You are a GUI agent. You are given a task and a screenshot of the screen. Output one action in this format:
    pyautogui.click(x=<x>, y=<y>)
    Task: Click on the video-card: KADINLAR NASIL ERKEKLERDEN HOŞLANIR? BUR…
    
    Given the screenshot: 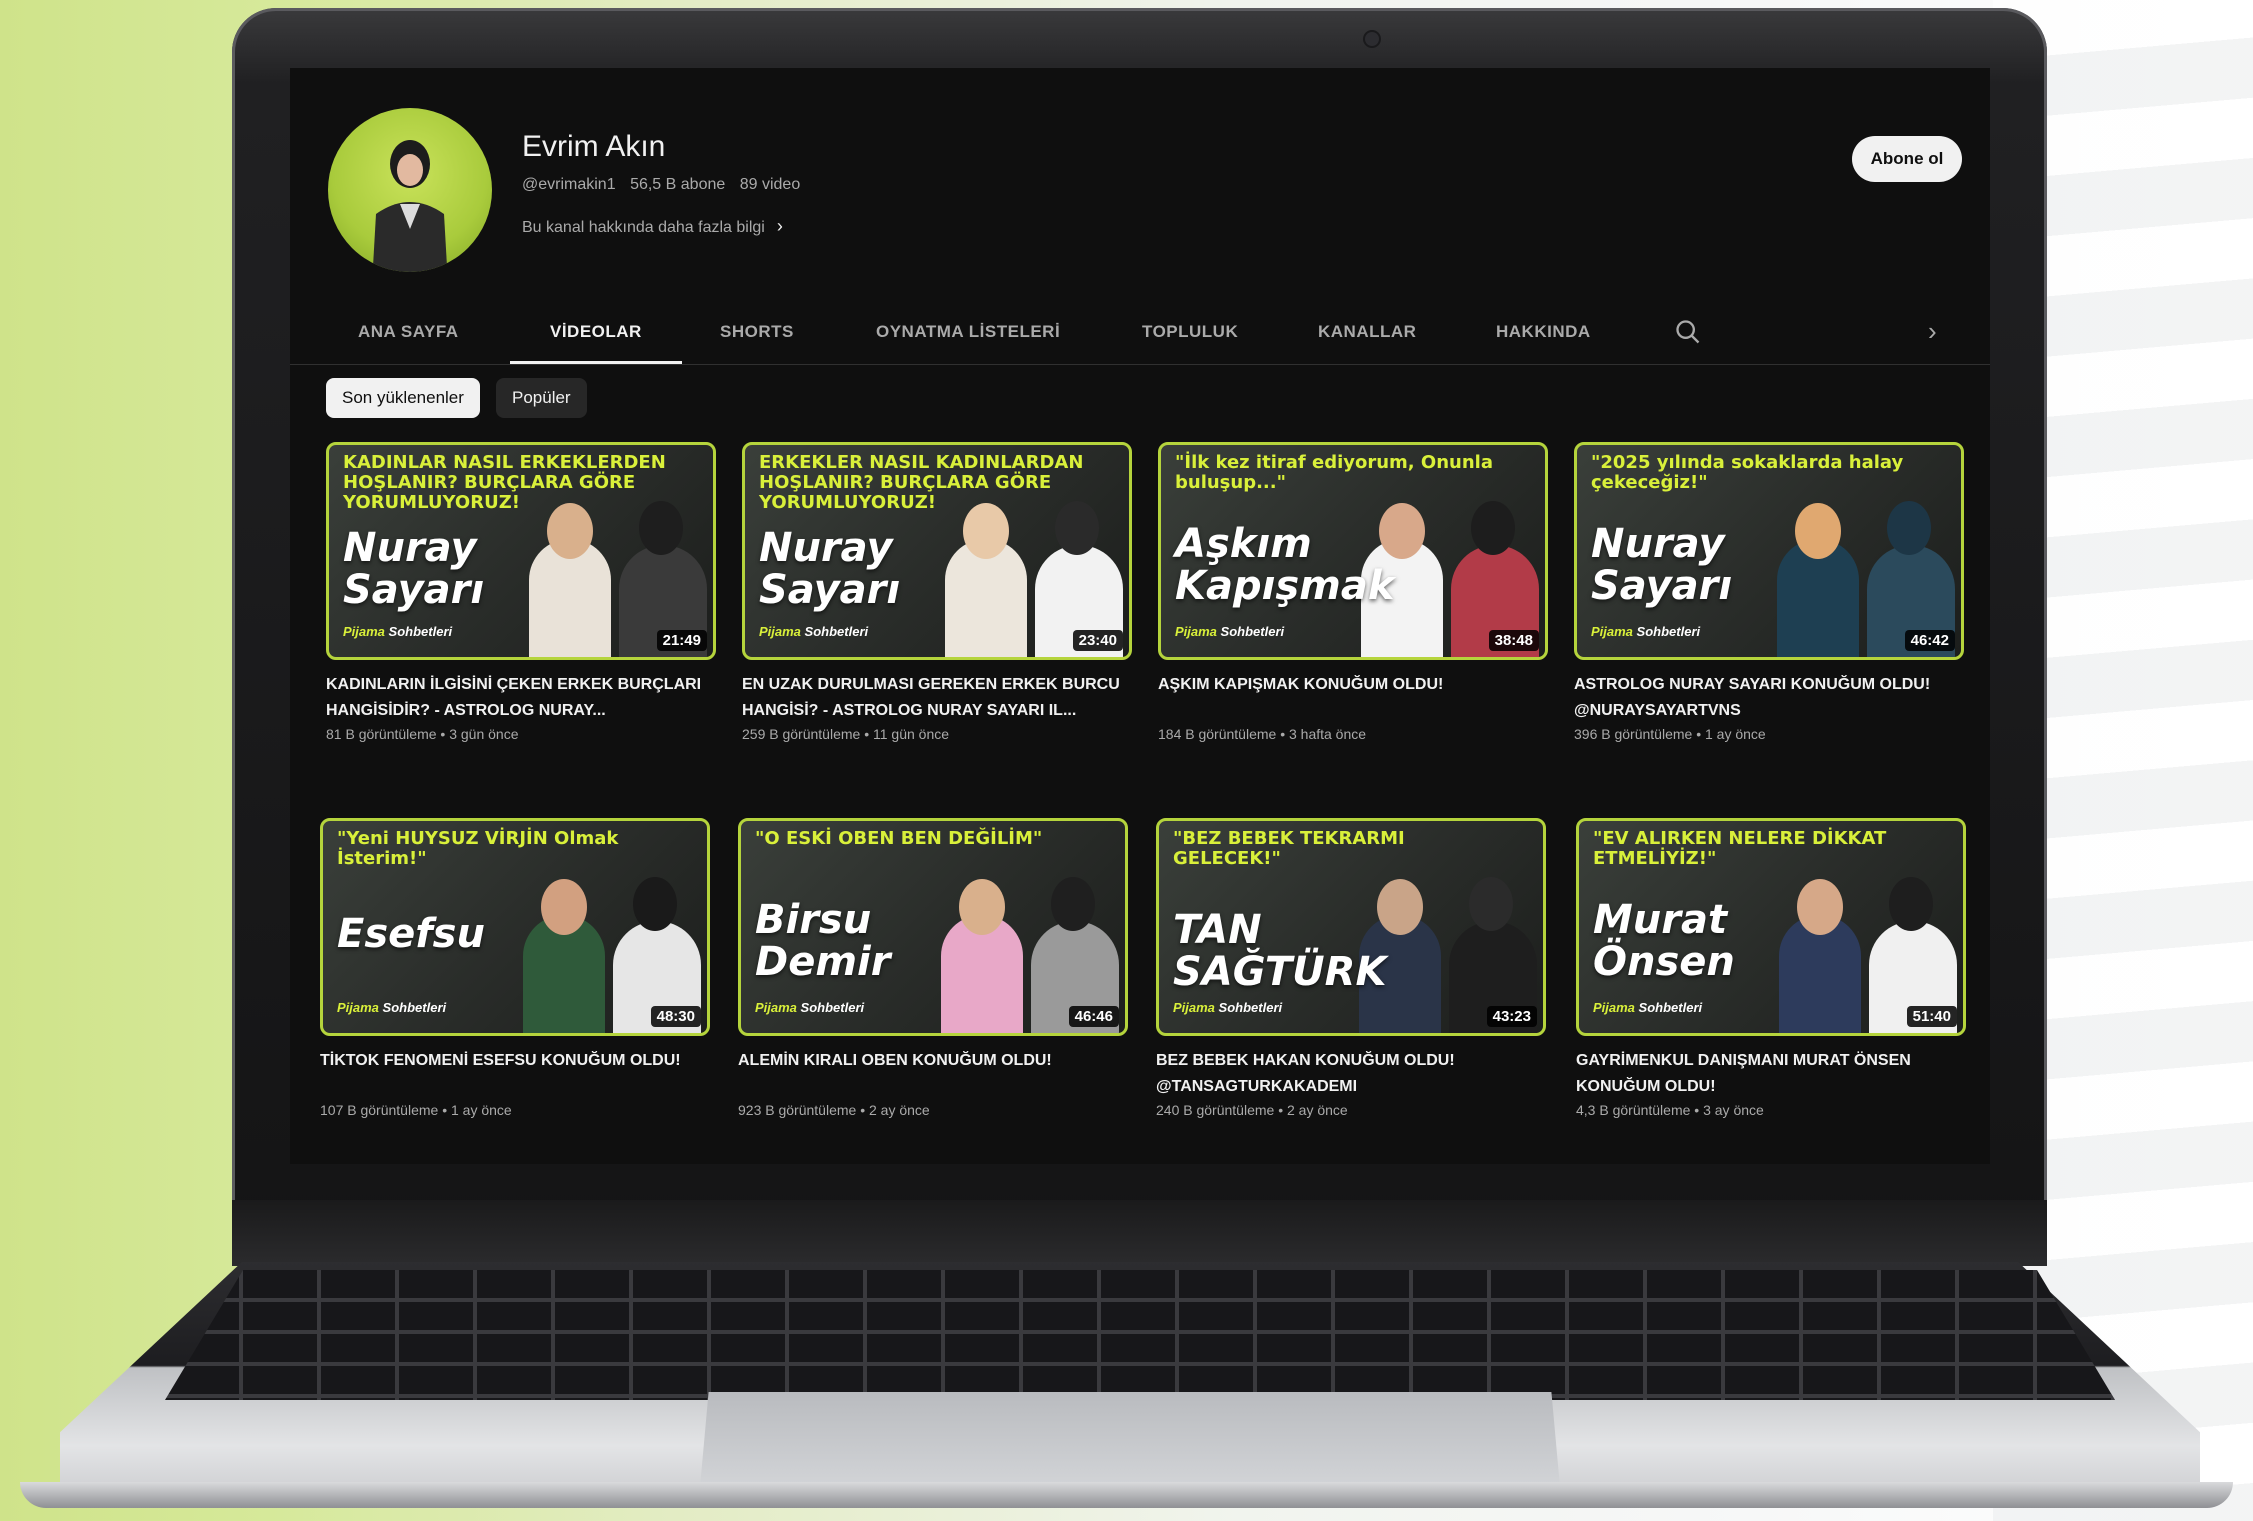 What is the action you would take?
    pyautogui.click(x=521, y=592)
    